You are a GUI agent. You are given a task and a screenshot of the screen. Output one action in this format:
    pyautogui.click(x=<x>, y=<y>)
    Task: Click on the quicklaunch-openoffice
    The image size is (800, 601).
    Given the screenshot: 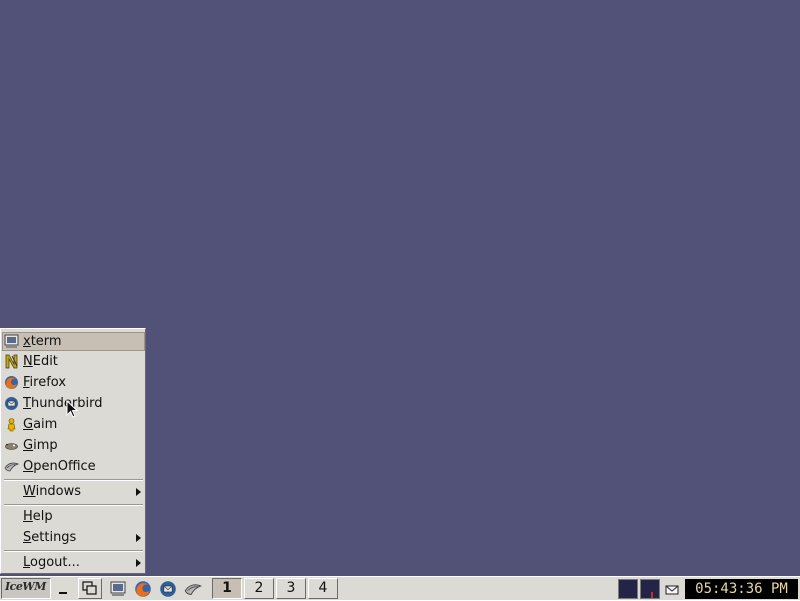 What is the action you would take?
    pyautogui.click(x=193, y=588)
    